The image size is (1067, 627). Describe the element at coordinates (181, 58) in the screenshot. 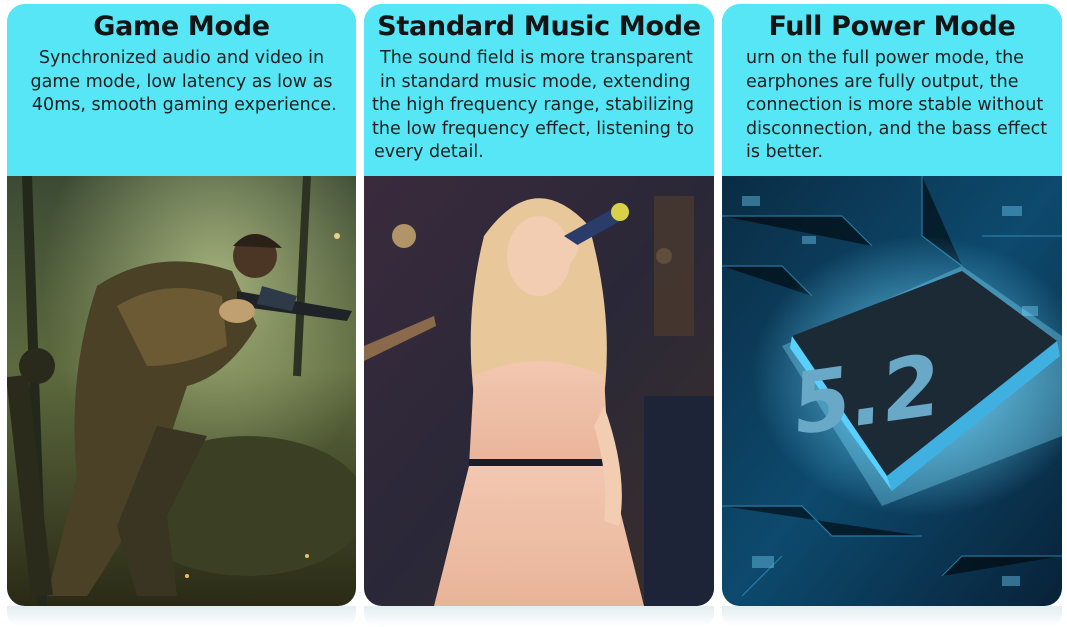

I see `desc-line: Synchronized audio and video in` at that location.